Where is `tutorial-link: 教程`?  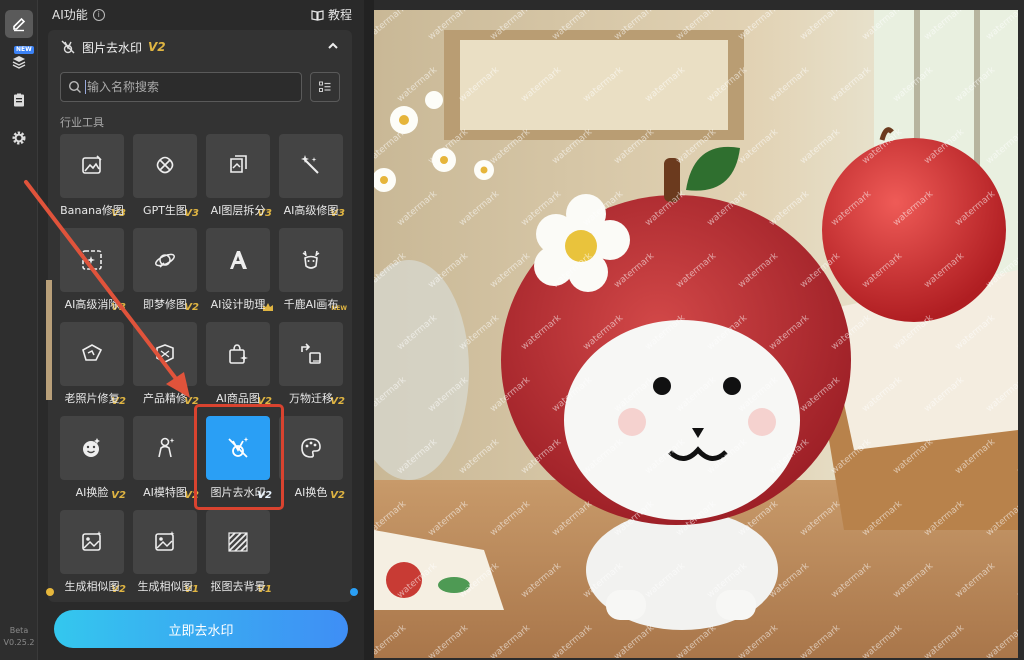 tutorial-link: 教程 is located at coordinates (331, 14).